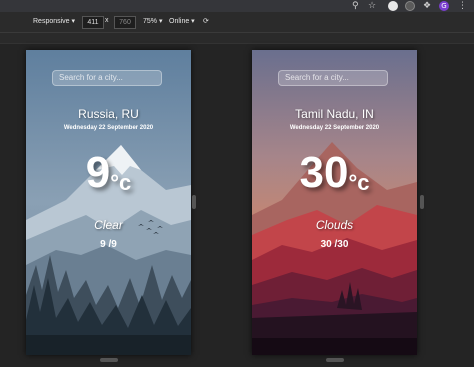 The height and width of the screenshot is (367, 474). Describe the element at coordinates (108, 114) in the screenshot. I see `location-title: Russia, RU` at that location.